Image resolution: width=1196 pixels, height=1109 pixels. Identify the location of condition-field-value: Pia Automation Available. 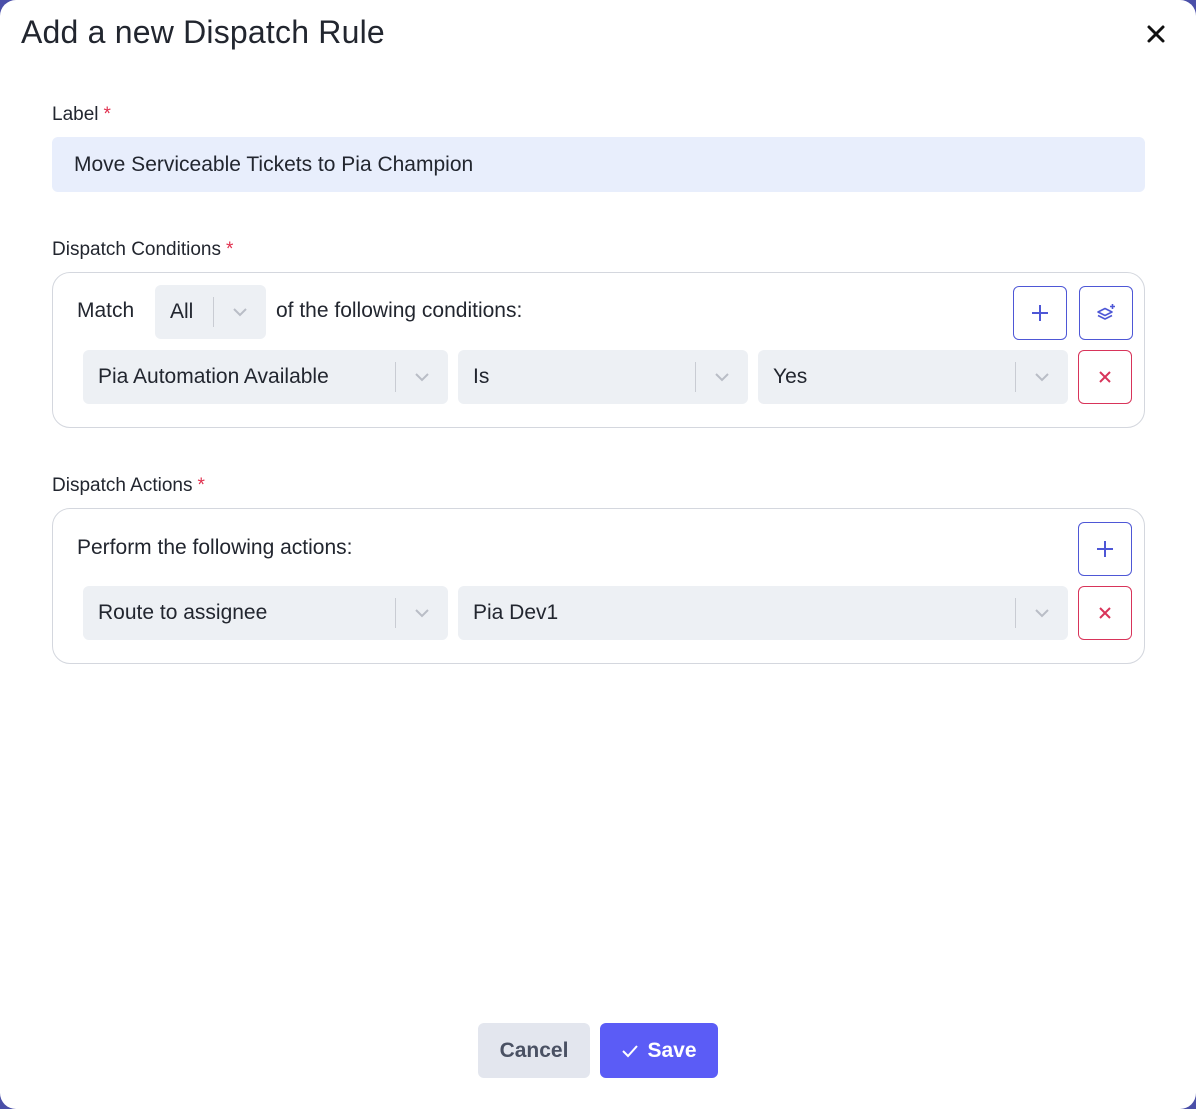
(213, 376).